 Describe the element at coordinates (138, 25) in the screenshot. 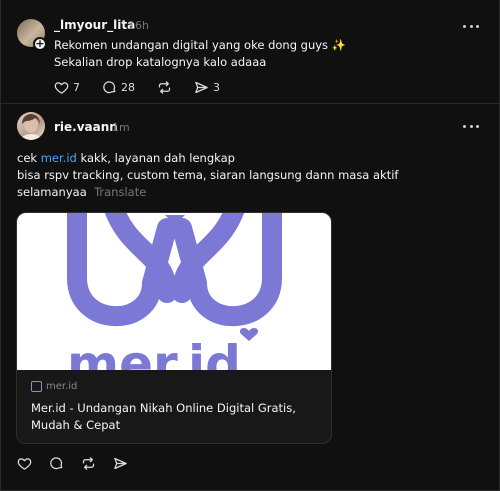

I see `timestamp: 16h` at that location.